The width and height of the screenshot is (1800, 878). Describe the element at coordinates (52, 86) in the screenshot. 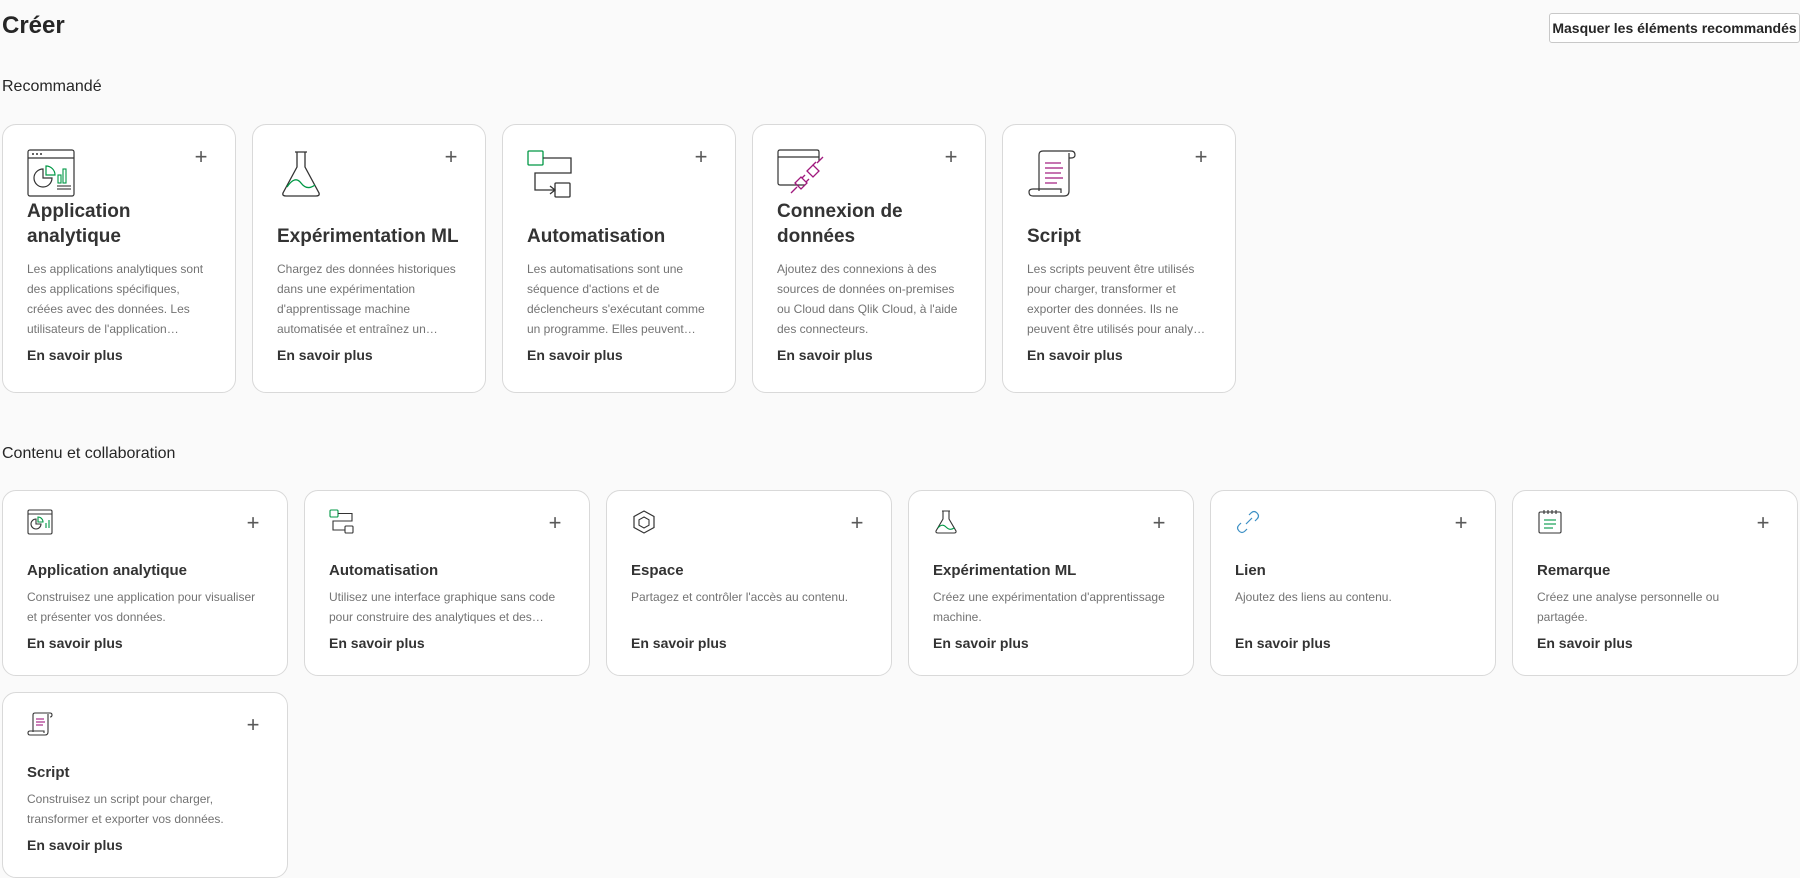

I see `recommended-section-title: Recommandé` at that location.